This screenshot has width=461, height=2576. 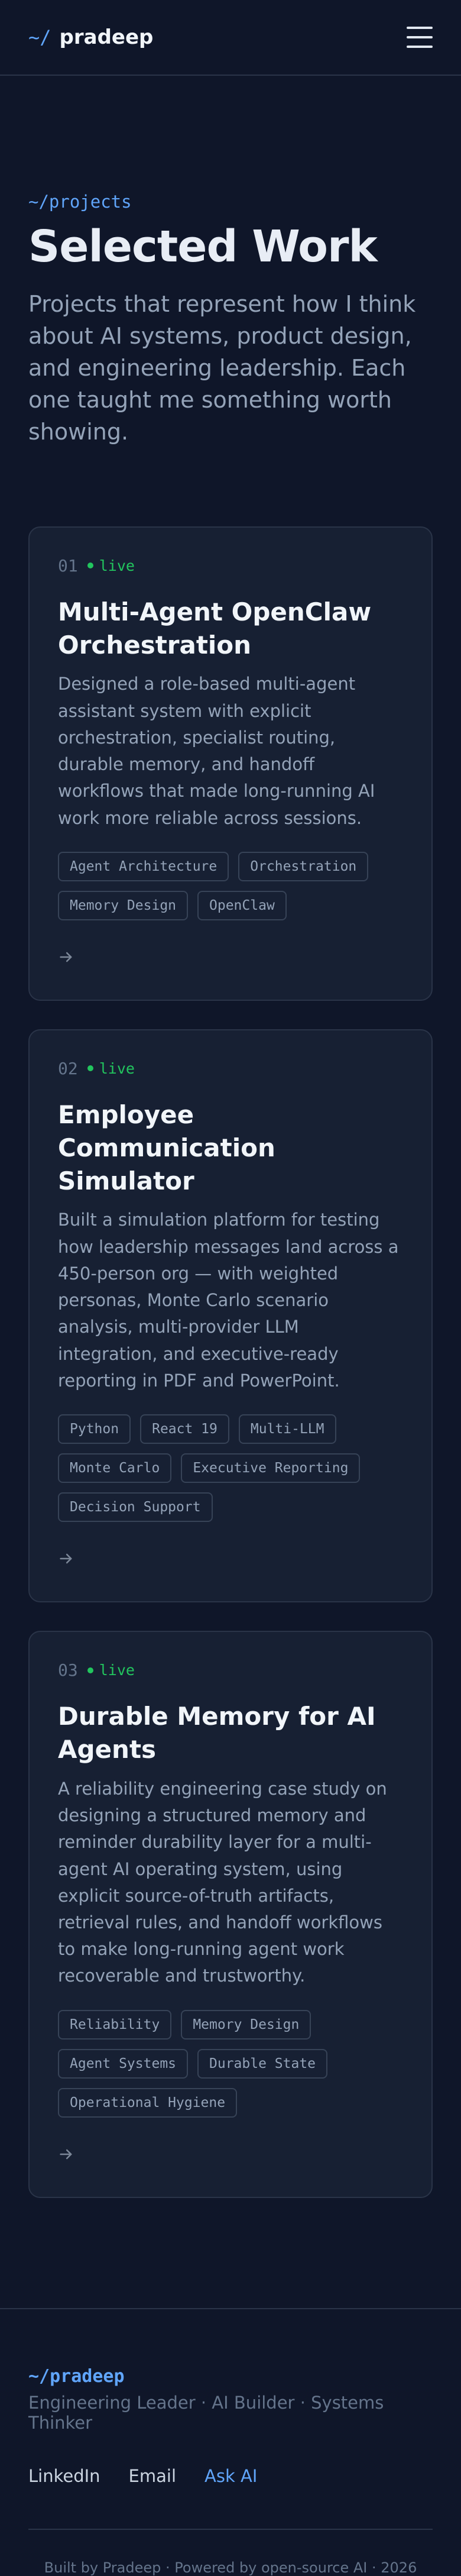 I want to click on project-meta: 01 live, so click(x=230, y=566).